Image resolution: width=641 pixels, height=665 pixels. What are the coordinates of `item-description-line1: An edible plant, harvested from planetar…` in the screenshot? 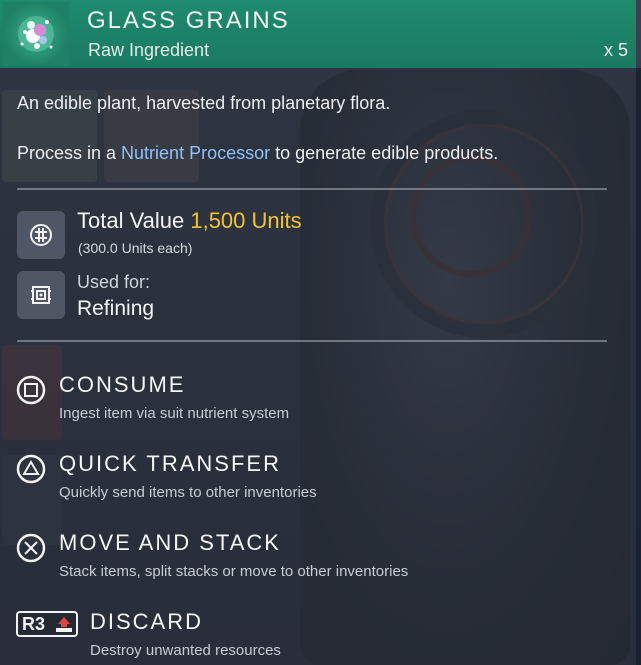 It's located at (204, 103).